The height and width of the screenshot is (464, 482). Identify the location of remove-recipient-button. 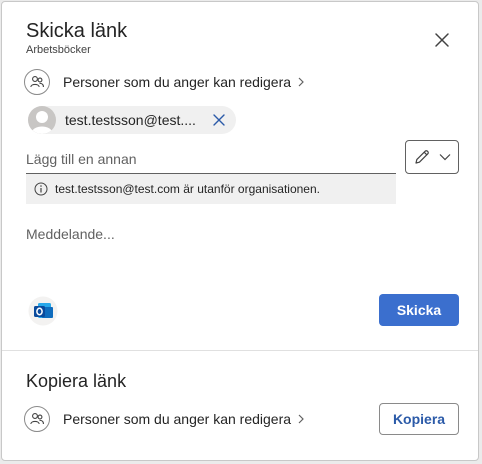
(219, 120).